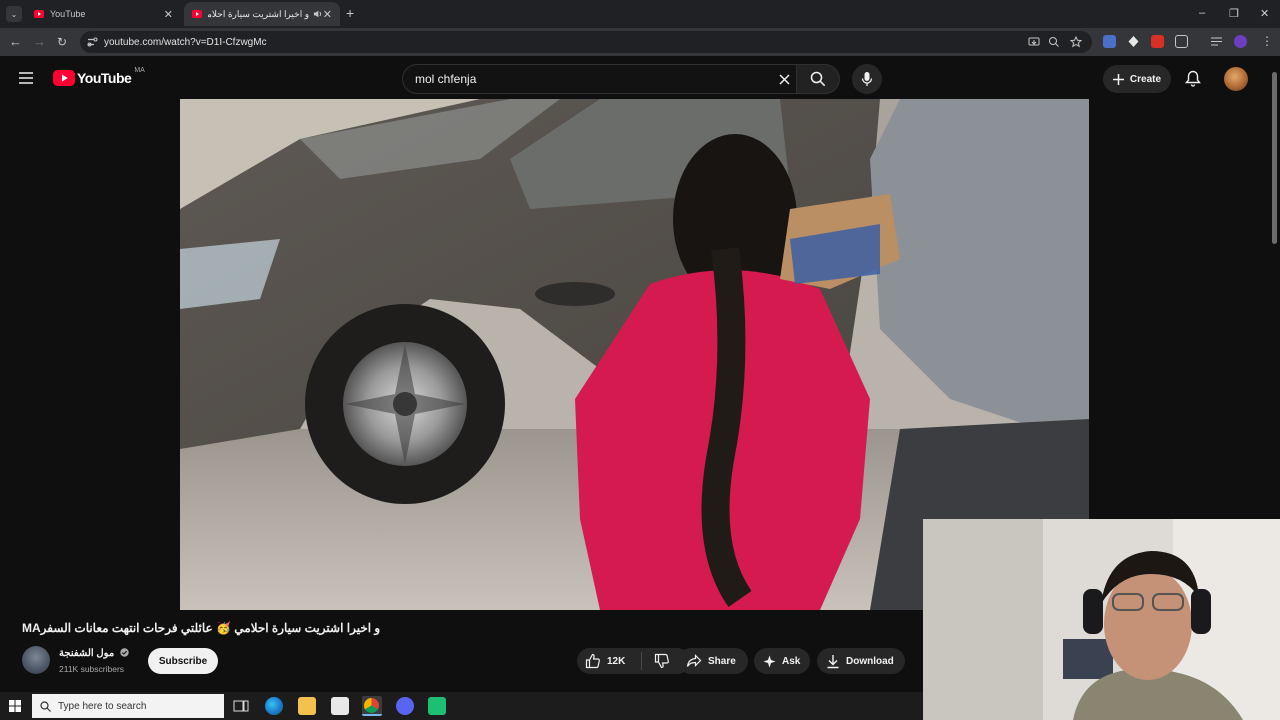  Describe the element at coordinates (1274, 158) in the screenshot. I see `scrollbar-thumb` at that location.